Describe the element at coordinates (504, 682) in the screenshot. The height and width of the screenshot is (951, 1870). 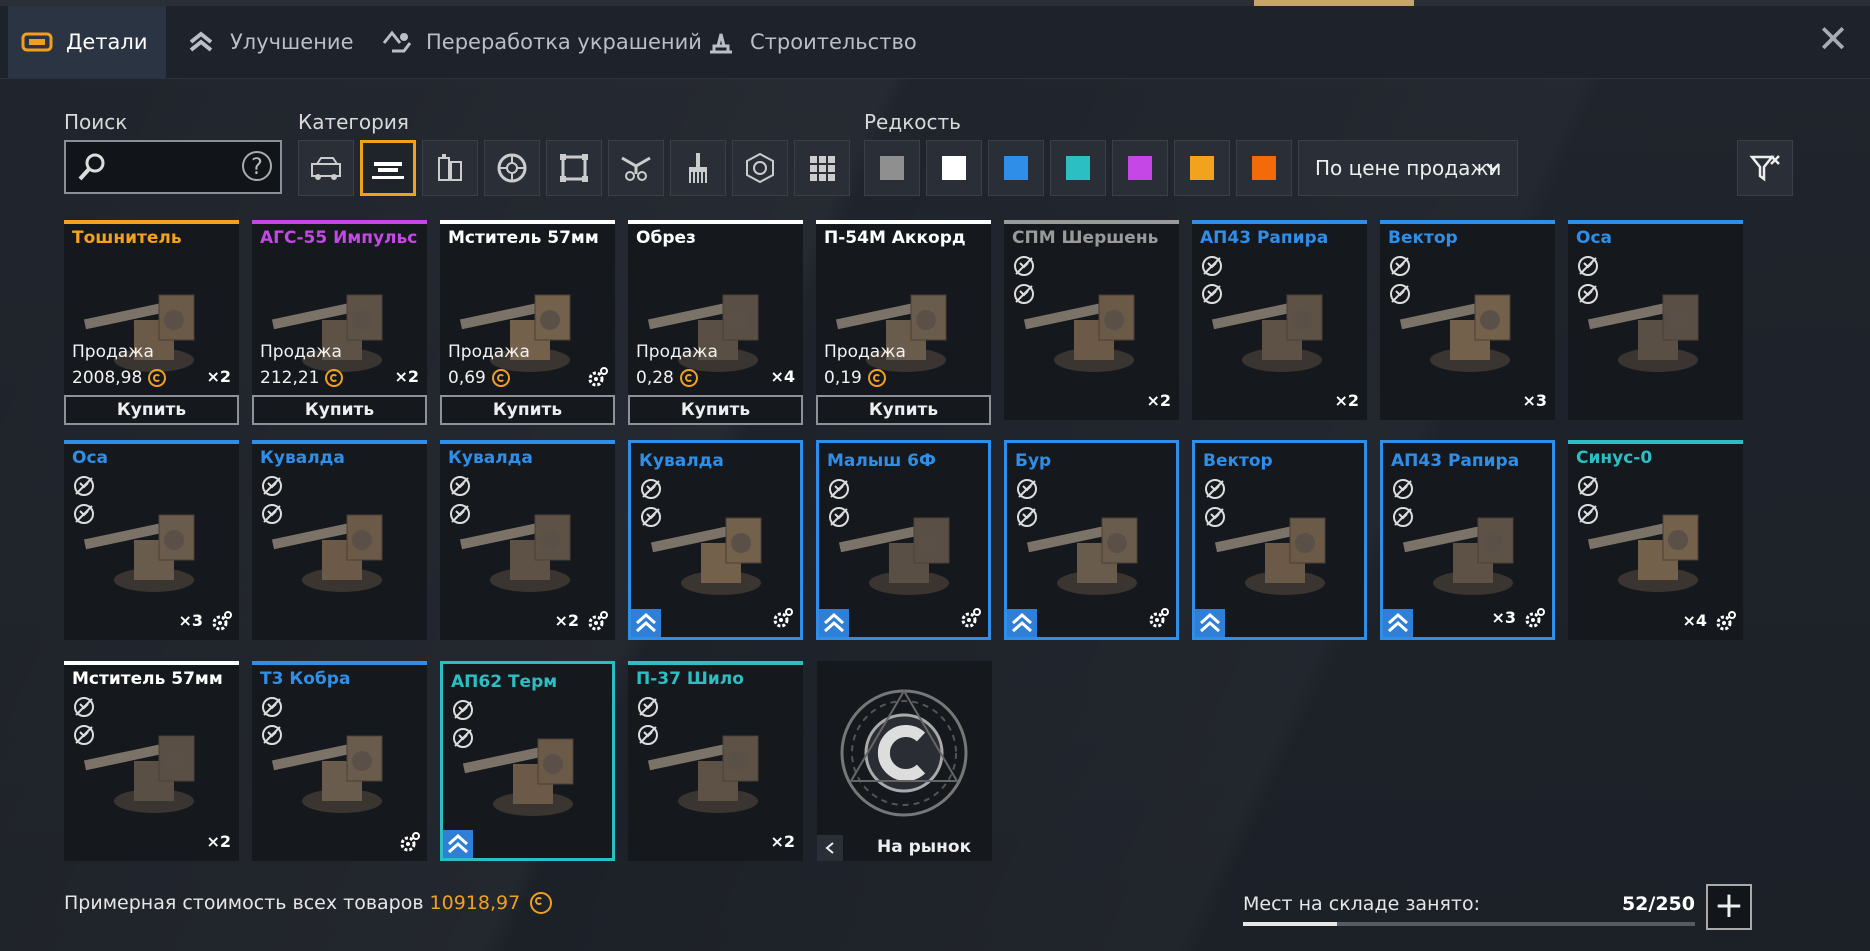
I see `item-name: АП62 Терм` at that location.